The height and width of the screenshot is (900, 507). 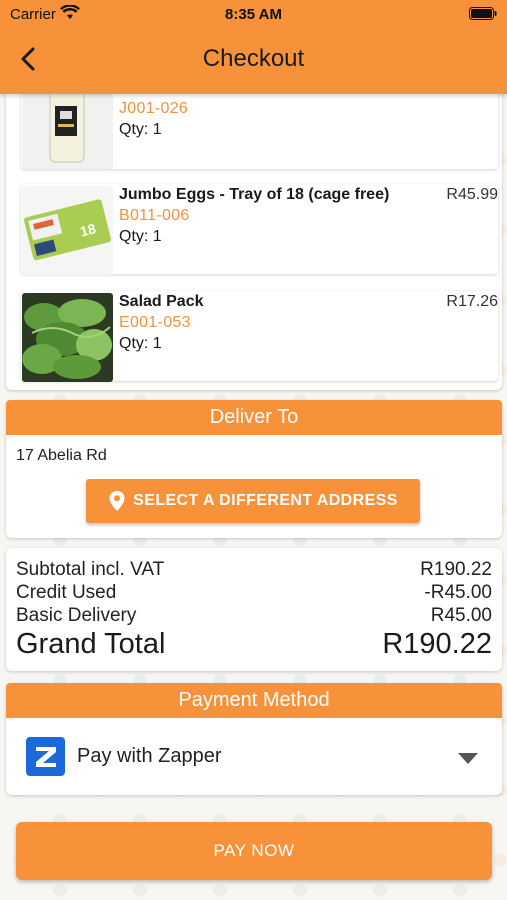 I want to click on select-address-label: SELECT A DIFFERENT ADDRESS, so click(x=265, y=500).